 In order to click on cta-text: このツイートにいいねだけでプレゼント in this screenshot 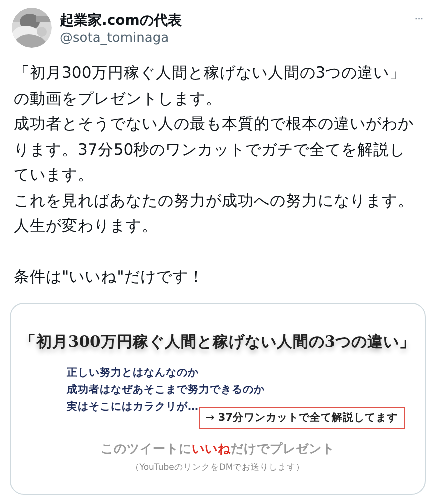, I will do `click(218, 449)`.